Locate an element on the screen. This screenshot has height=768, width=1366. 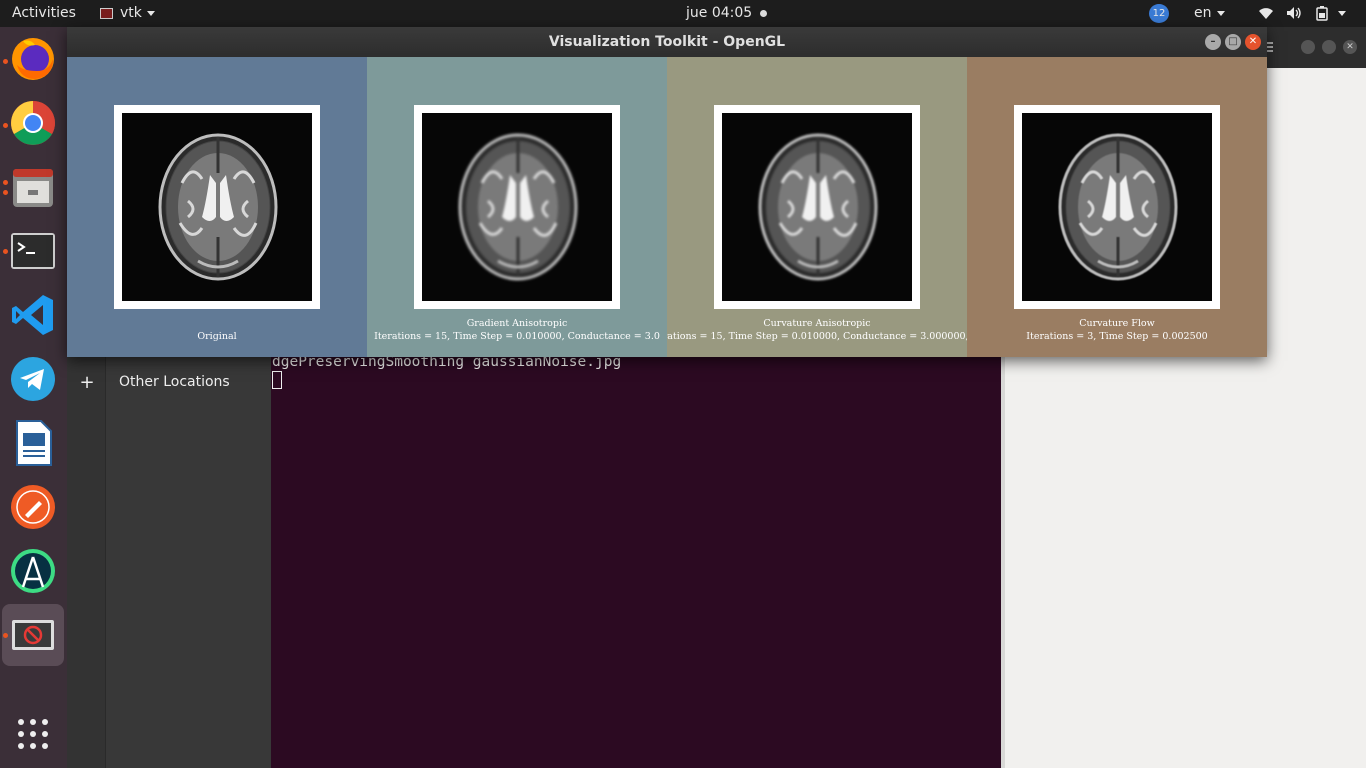
terminal-cursor is located at coordinates (277, 380).